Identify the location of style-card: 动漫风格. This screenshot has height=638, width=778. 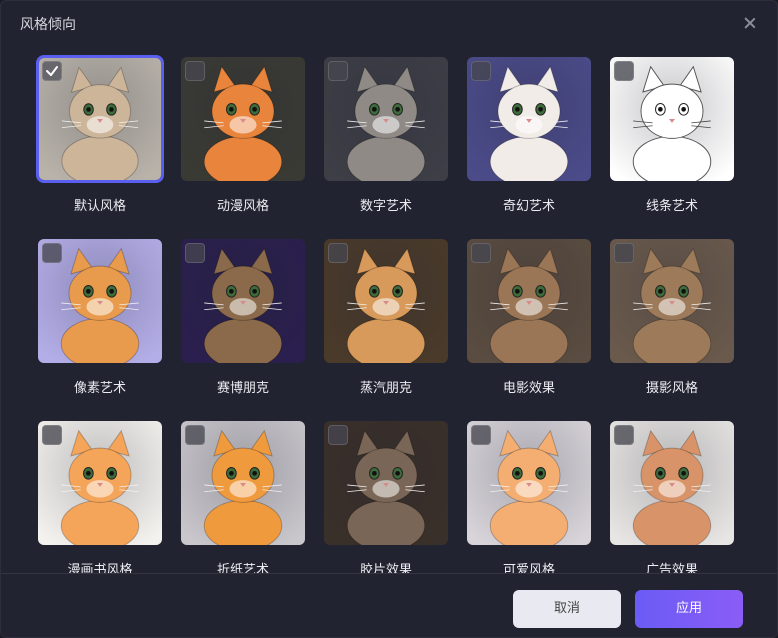
(244, 140).